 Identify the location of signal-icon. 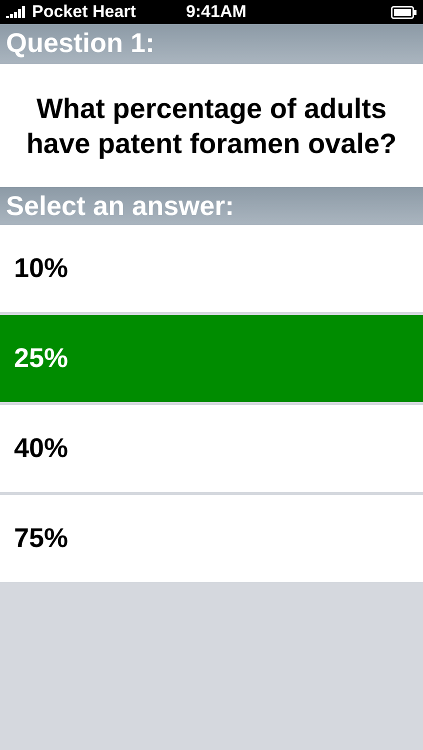
(17, 12).